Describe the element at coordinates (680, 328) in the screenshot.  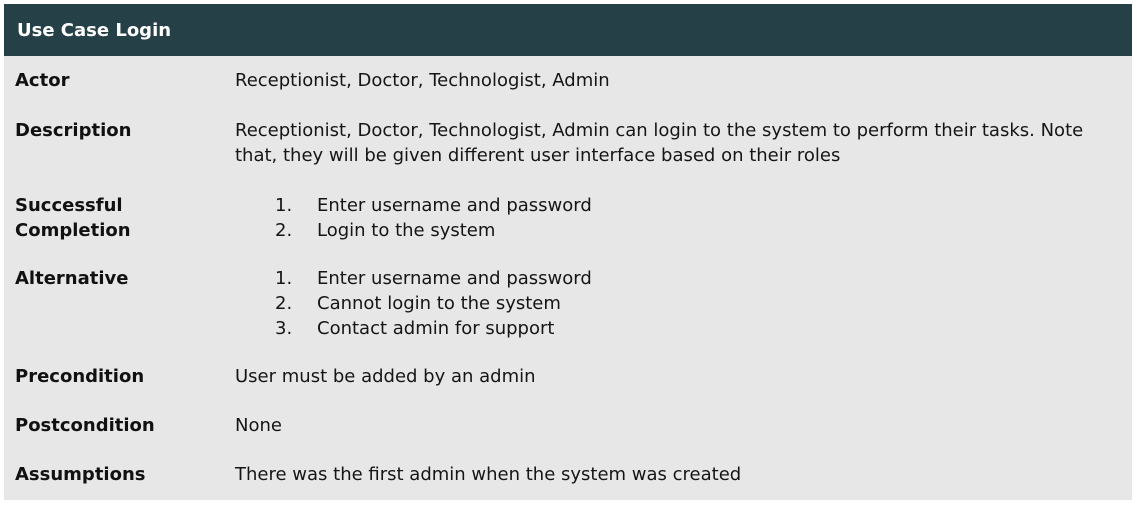
I see `list-item: 3. Contact admin for support` at that location.